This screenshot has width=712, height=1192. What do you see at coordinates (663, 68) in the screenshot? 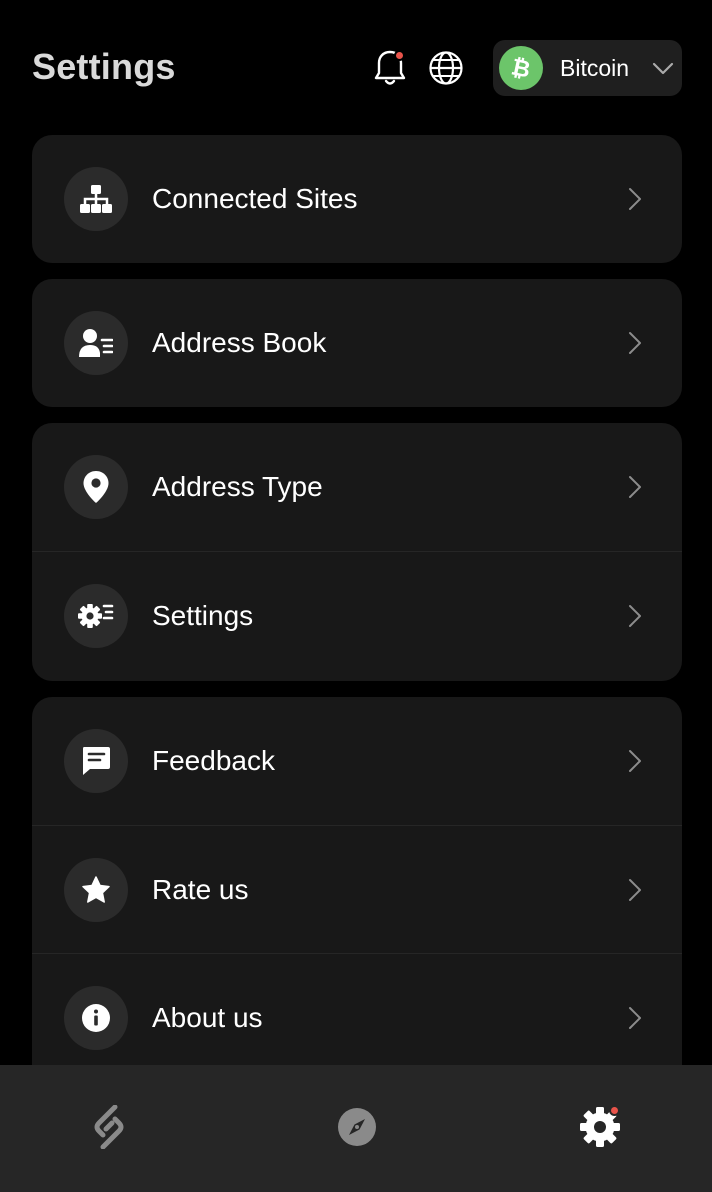
I see `chevron-down-icon` at bounding box center [663, 68].